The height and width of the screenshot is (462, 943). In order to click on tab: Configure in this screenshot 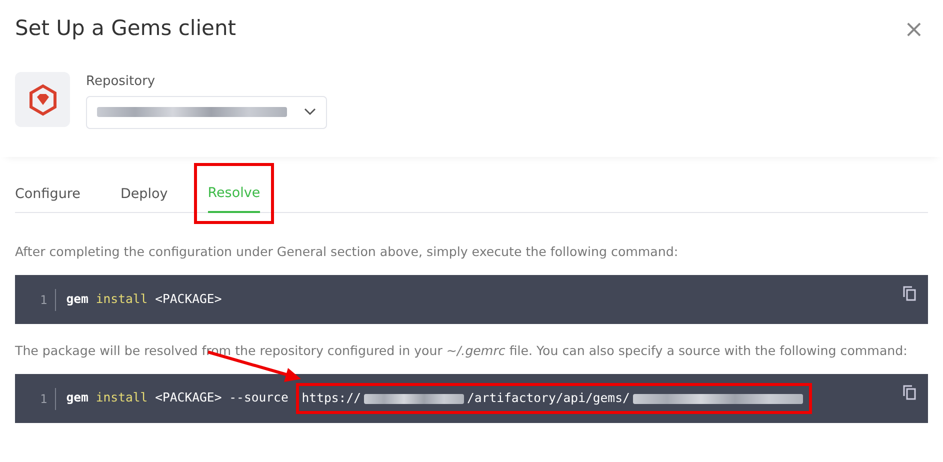, I will do `click(47, 195)`.